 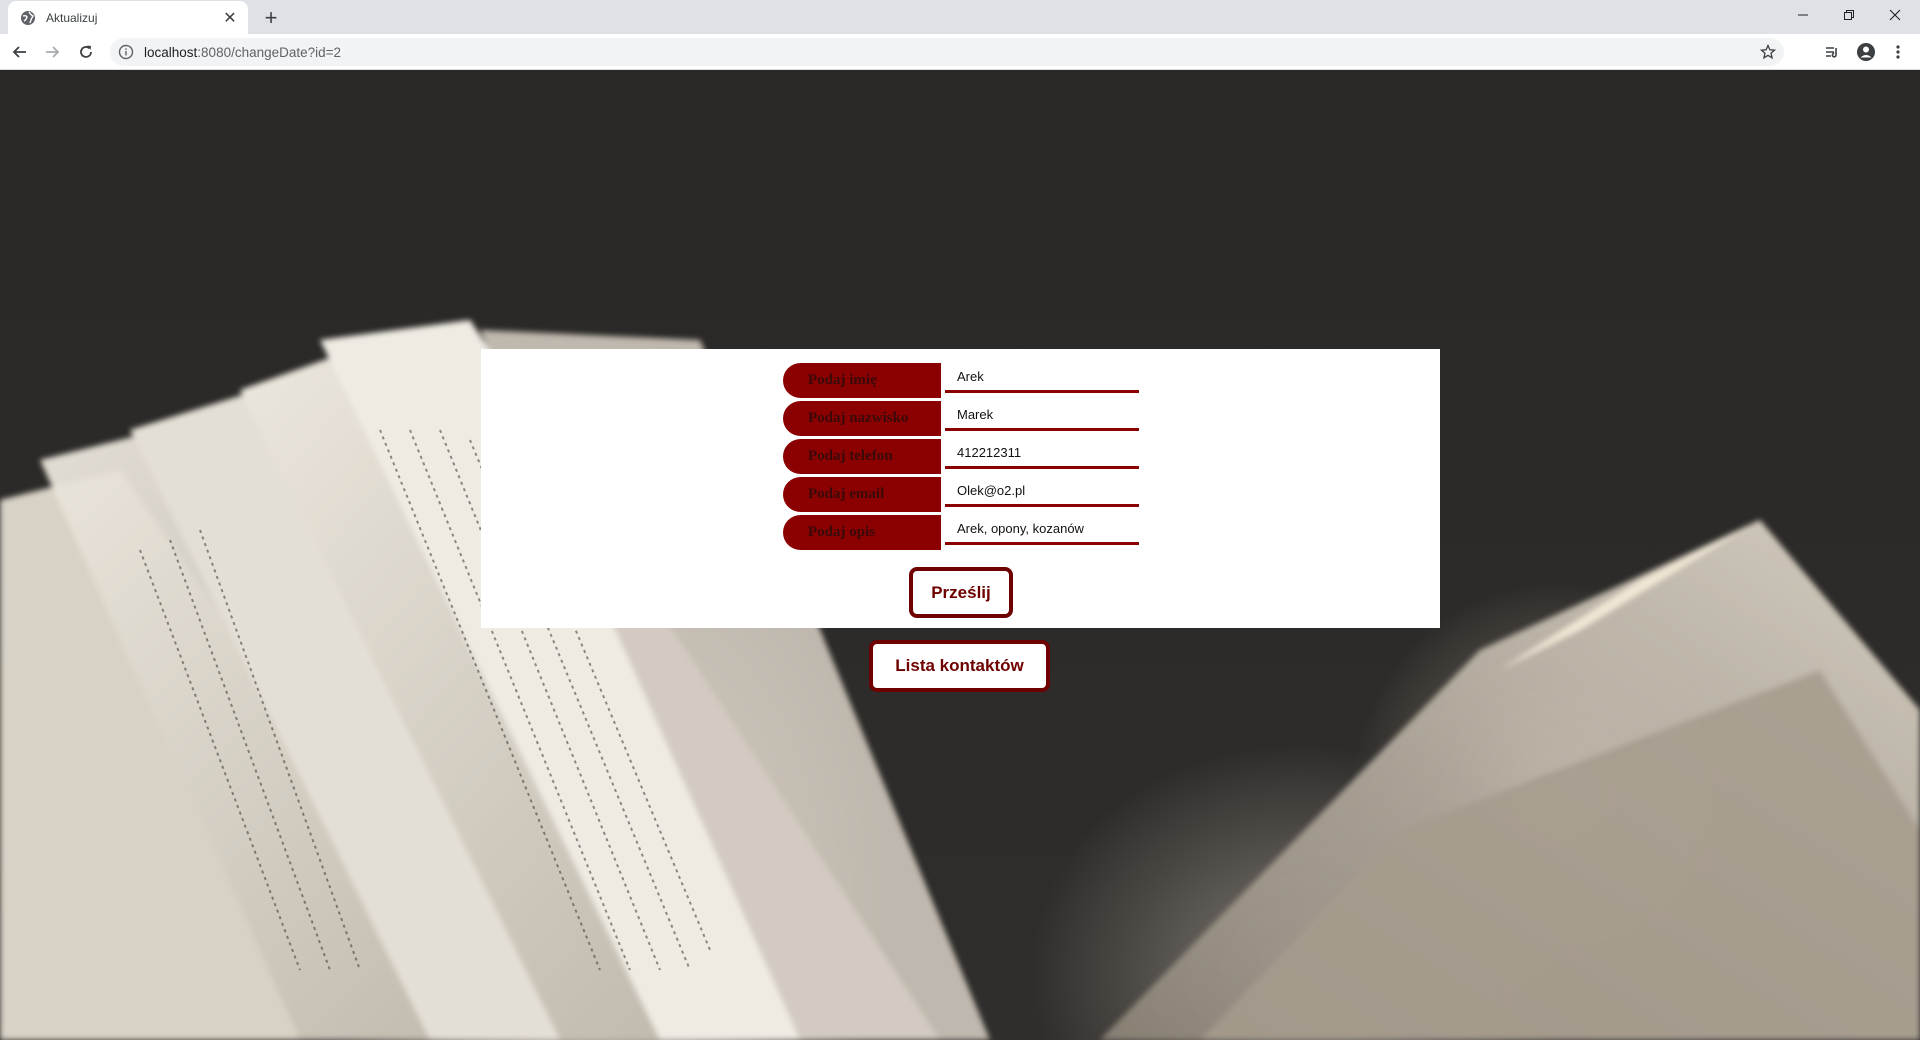 What do you see at coordinates (1866, 52) in the screenshot?
I see `profile-avatar-icon` at bounding box center [1866, 52].